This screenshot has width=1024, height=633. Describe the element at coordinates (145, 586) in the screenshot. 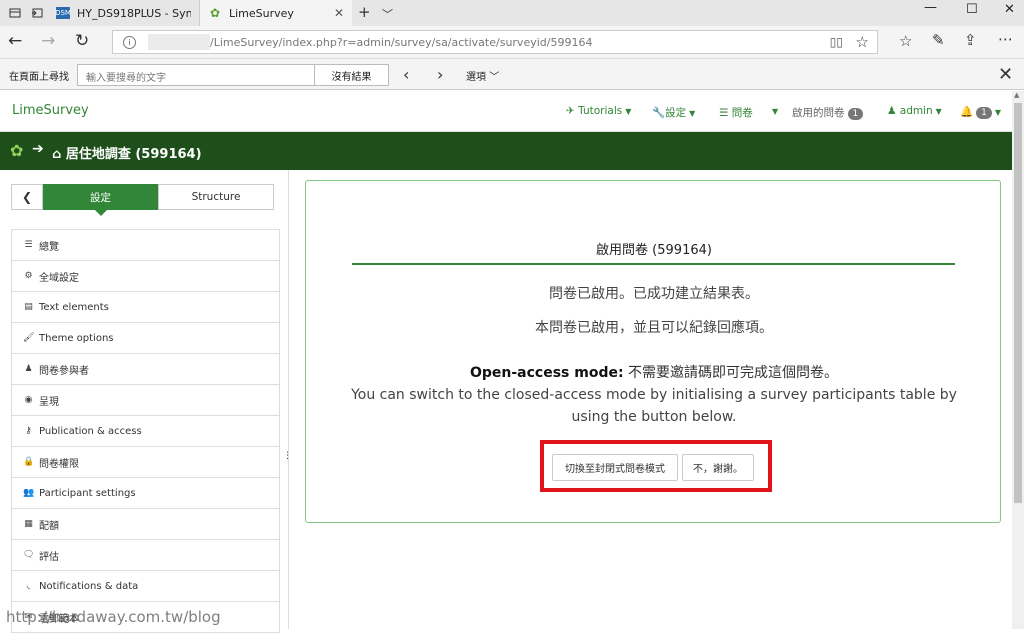

I see `sidebar-item-notifications-data: ◟ Notifications & data` at that location.